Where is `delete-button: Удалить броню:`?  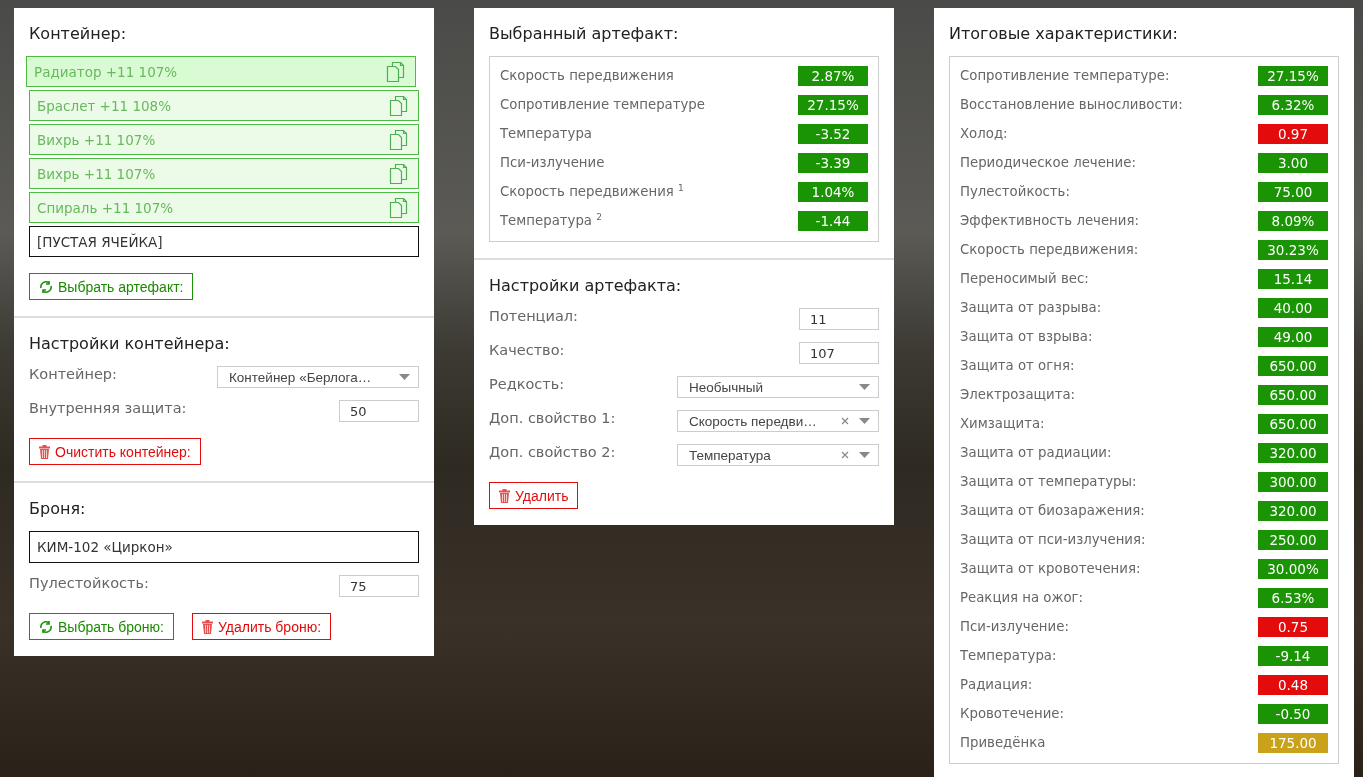
delete-button: Удалить броню: is located at coordinates (262, 626).